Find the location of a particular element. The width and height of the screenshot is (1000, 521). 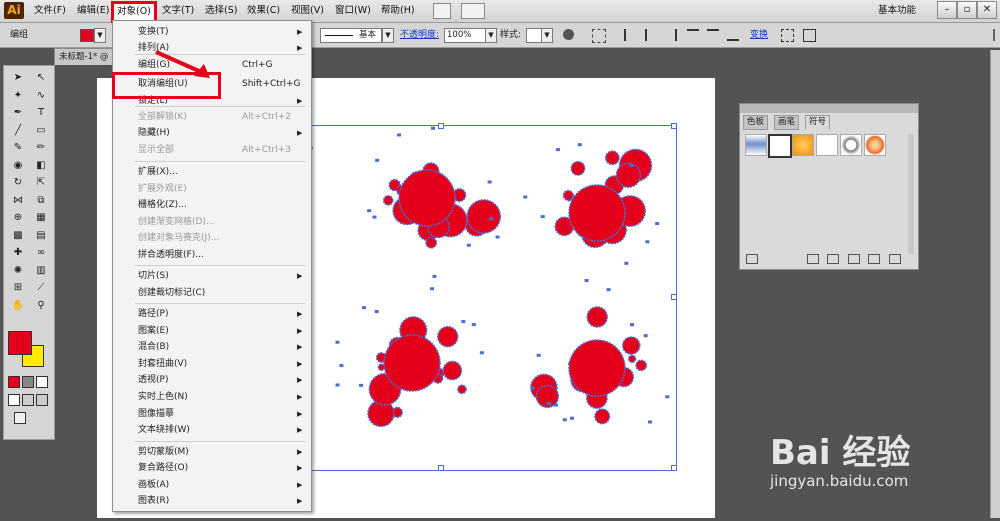

blob-brush-tool-icon: ◉ is located at coordinates (18, 166).